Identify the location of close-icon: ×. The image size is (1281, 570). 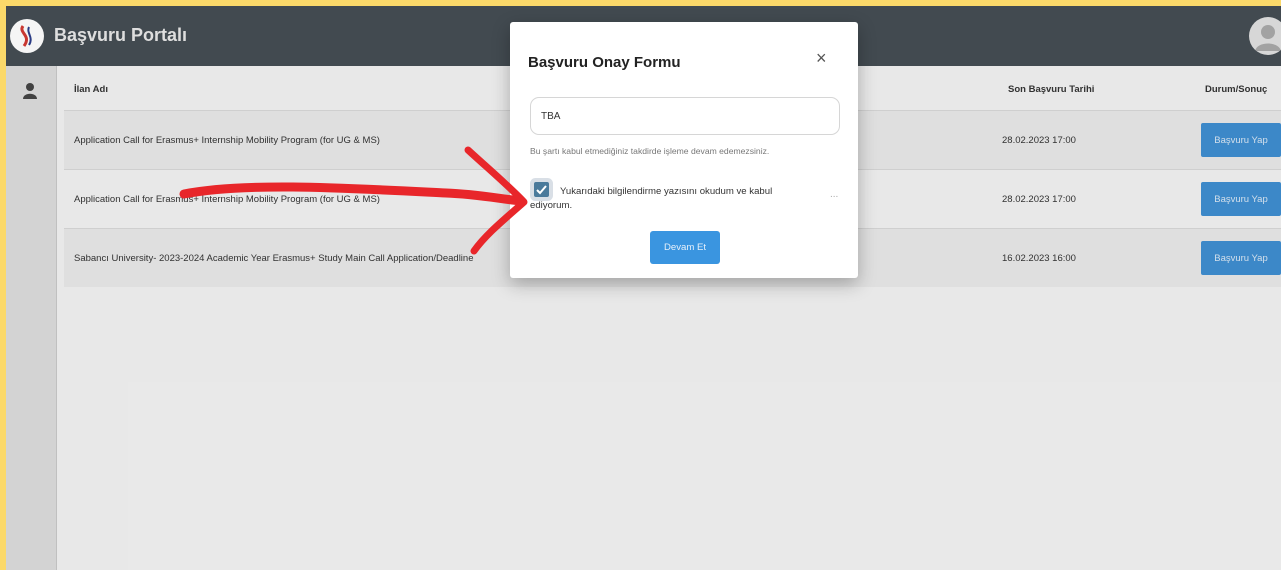
(821, 58).